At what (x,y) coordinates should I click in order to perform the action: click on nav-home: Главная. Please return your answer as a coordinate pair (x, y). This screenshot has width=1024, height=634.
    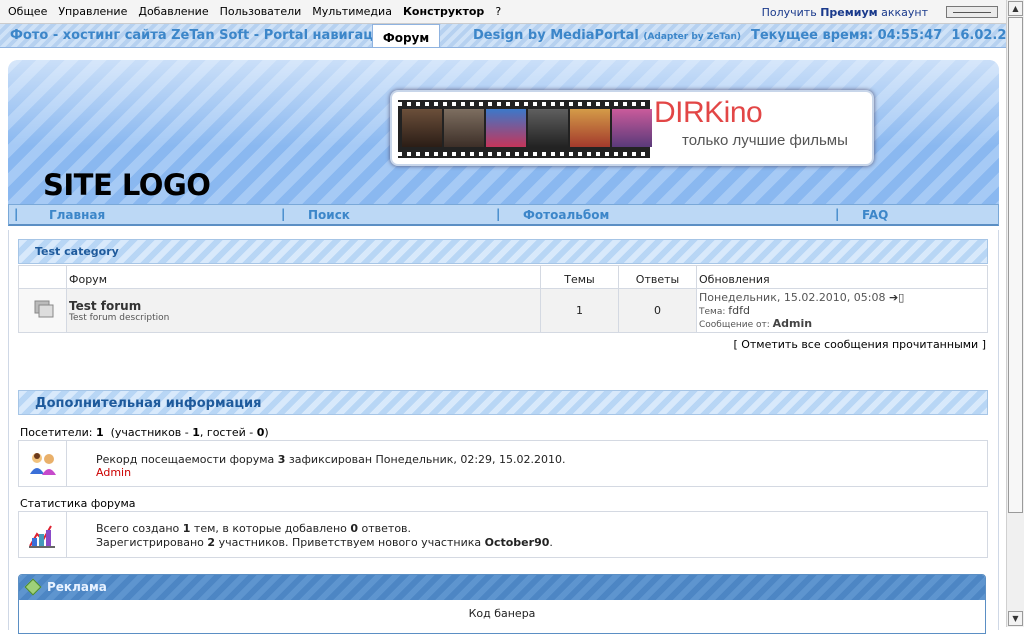
    Looking at the image, I should click on (77, 215).